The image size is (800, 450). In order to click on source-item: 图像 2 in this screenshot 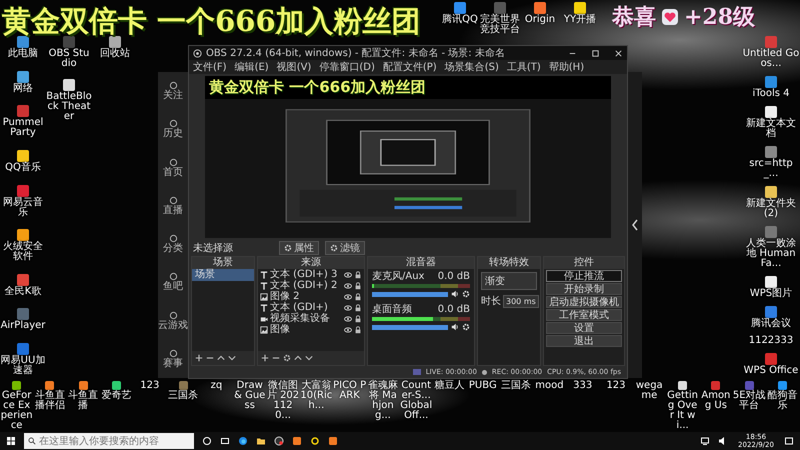, I will do `click(306, 296)`.